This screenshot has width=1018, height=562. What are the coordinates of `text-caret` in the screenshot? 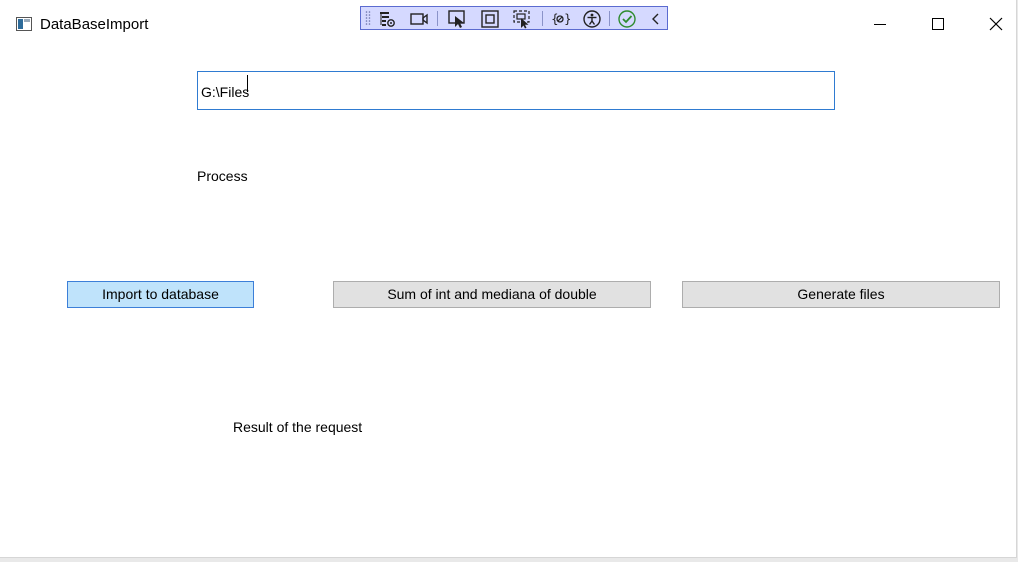 It's located at (247, 83).